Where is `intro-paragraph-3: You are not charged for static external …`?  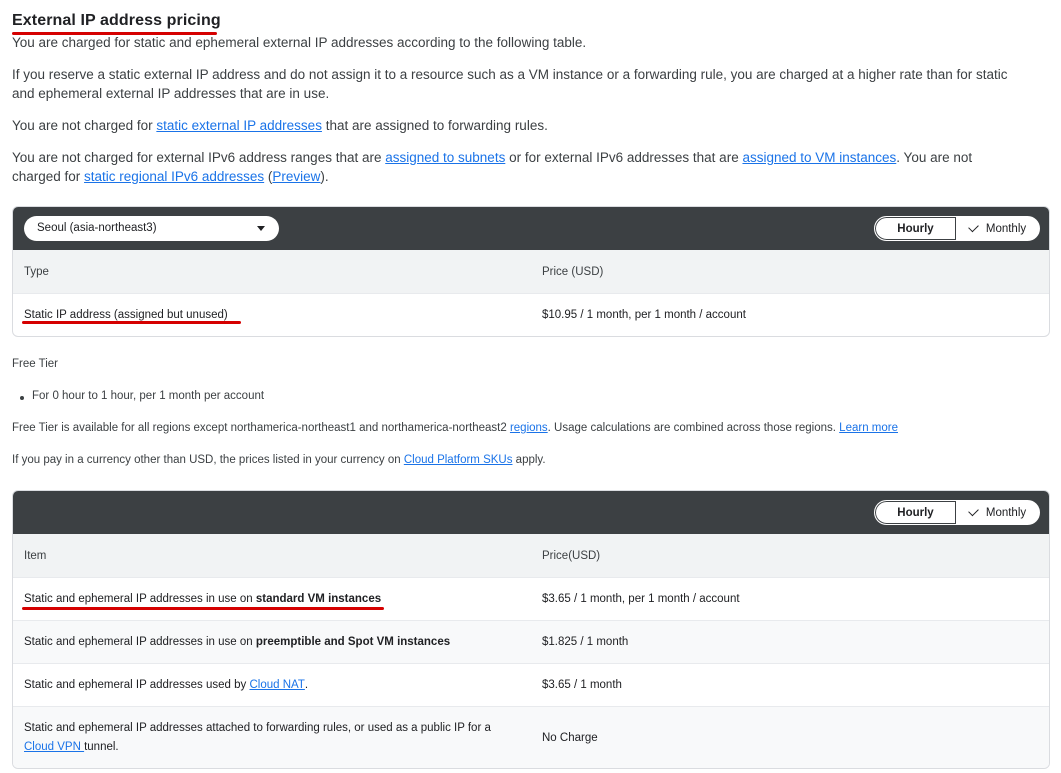
intro-paragraph-3: You are not charged for static external … is located at coordinates (517, 125).